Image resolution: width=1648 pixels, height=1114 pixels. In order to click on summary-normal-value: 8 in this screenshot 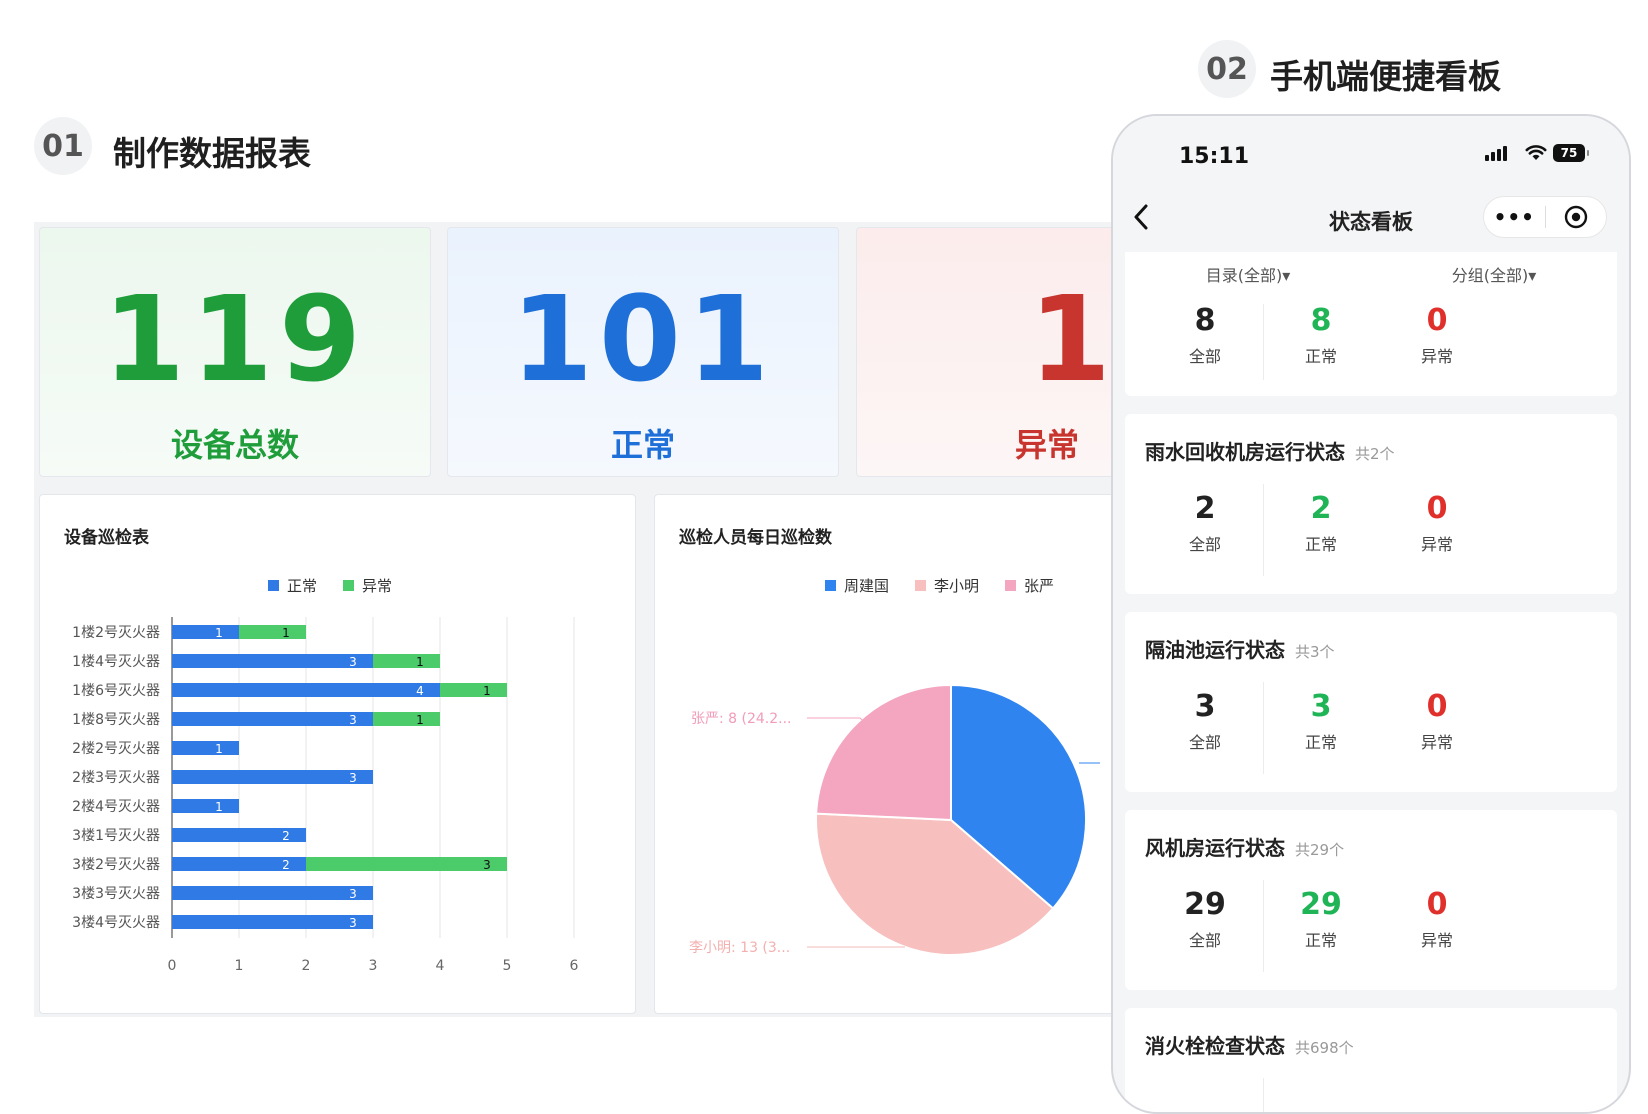, I will do `click(1321, 320)`.